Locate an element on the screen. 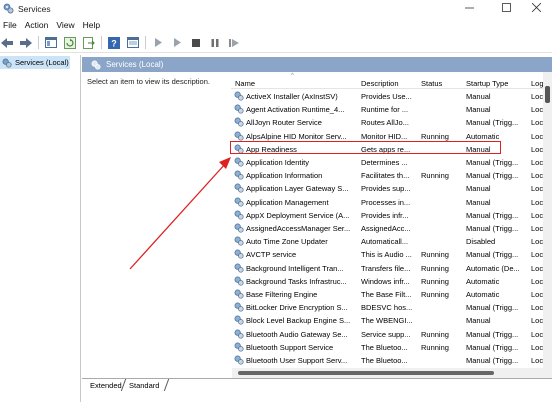 This screenshot has height=402, width=552. column-header-description: Description is located at coordinates (388, 83).